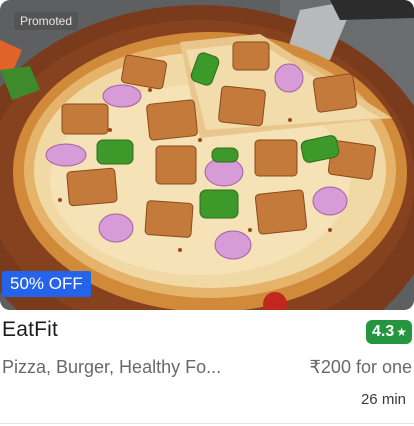 The height and width of the screenshot is (426, 414). Describe the element at coordinates (207, 423) in the screenshot. I see `divider` at that location.